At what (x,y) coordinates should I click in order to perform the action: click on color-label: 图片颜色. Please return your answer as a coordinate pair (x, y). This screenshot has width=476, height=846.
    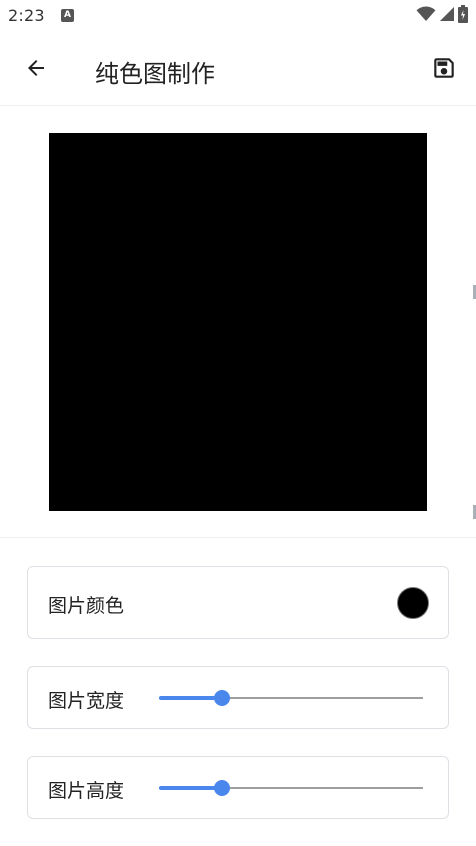
    Looking at the image, I should click on (86, 606).